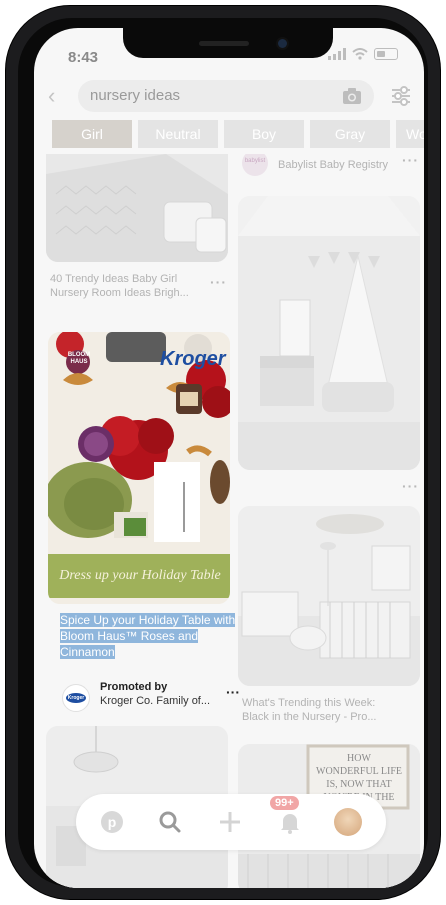 Image resolution: width=446 pixels, height=905 pixels. Describe the element at coordinates (140, 575) in the screenshot. I see `promo-banner-text: Dress up your Holiday Table` at that location.